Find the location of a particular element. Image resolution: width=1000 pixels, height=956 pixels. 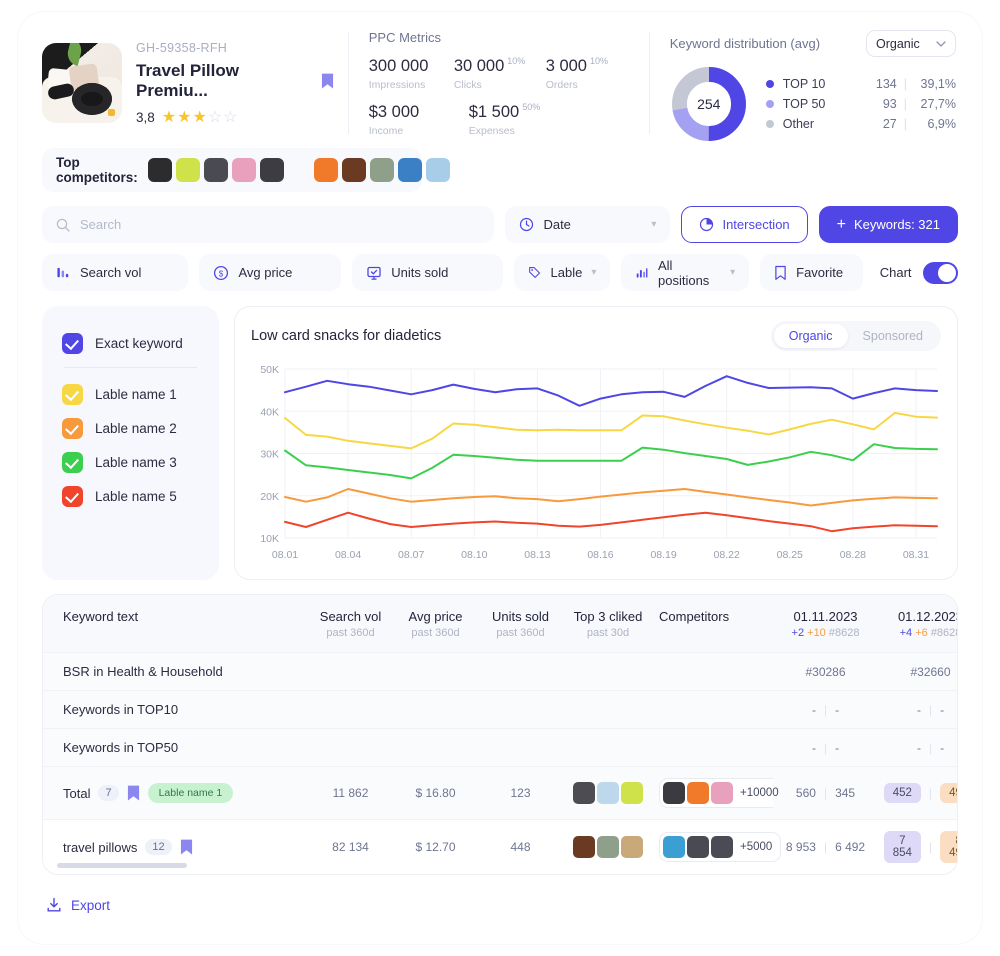

metric-pct: 10% is located at coordinates (598, 61).